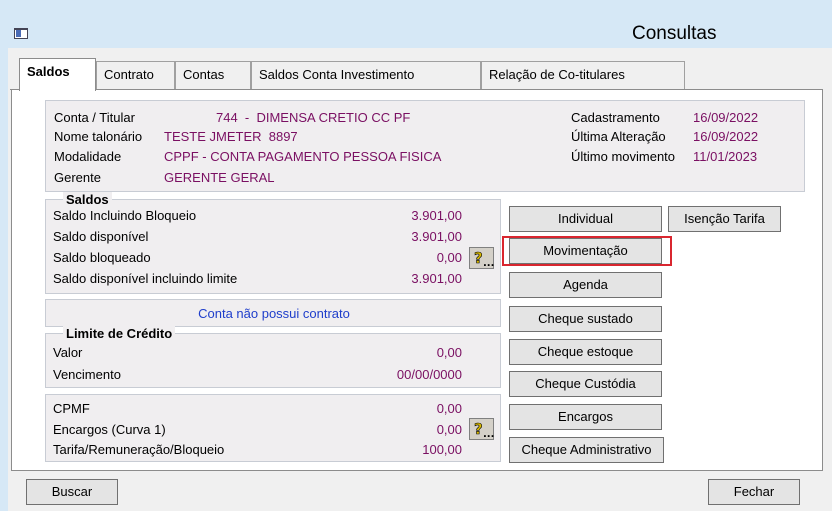 Image resolution: width=832 pixels, height=511 pixels. Describe the element at coordinates (725, 156) in the screenshot. I see `ultimo-movimento-value: 11/01/2023` at that location.